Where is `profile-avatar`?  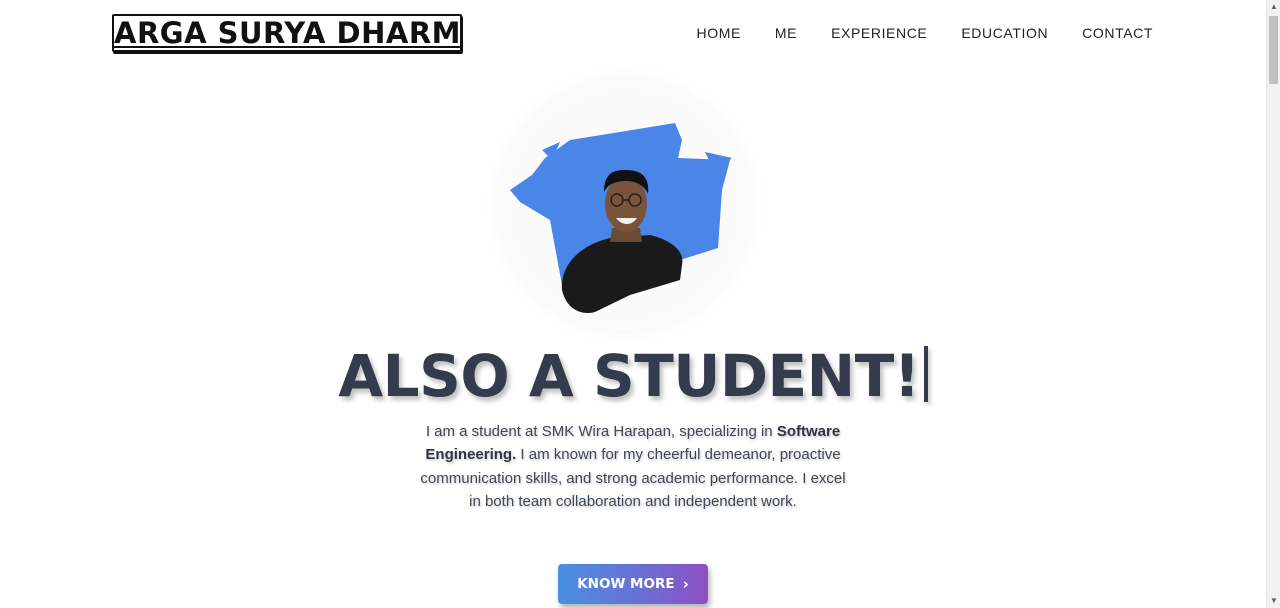
profile-avatar is located at coordinates (625, 205).